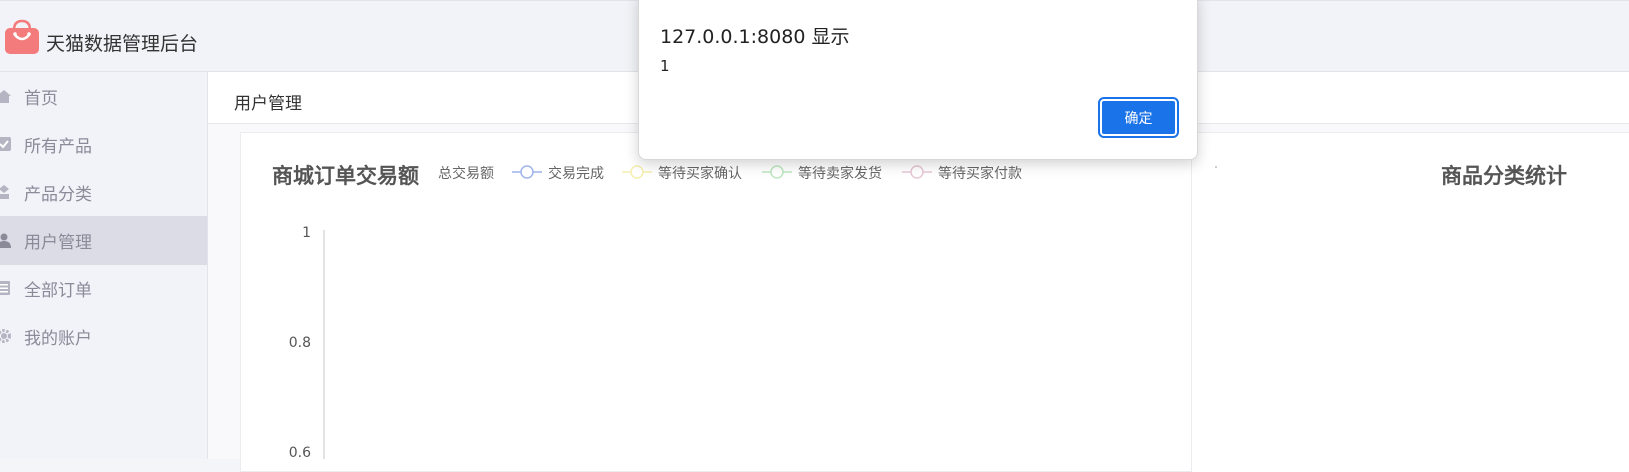 This screenshot has height=472, width=1629. What do you see at coordinates (300, 343) in the screenshot?
I see `y-tick-label: 0.8` at bounding box center [300, 343].